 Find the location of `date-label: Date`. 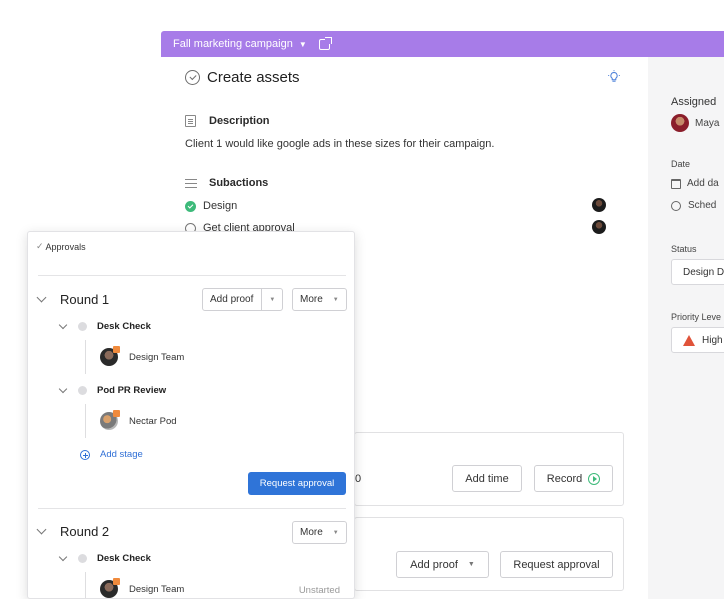

date-label: Date is located at coordinates (681, 164).